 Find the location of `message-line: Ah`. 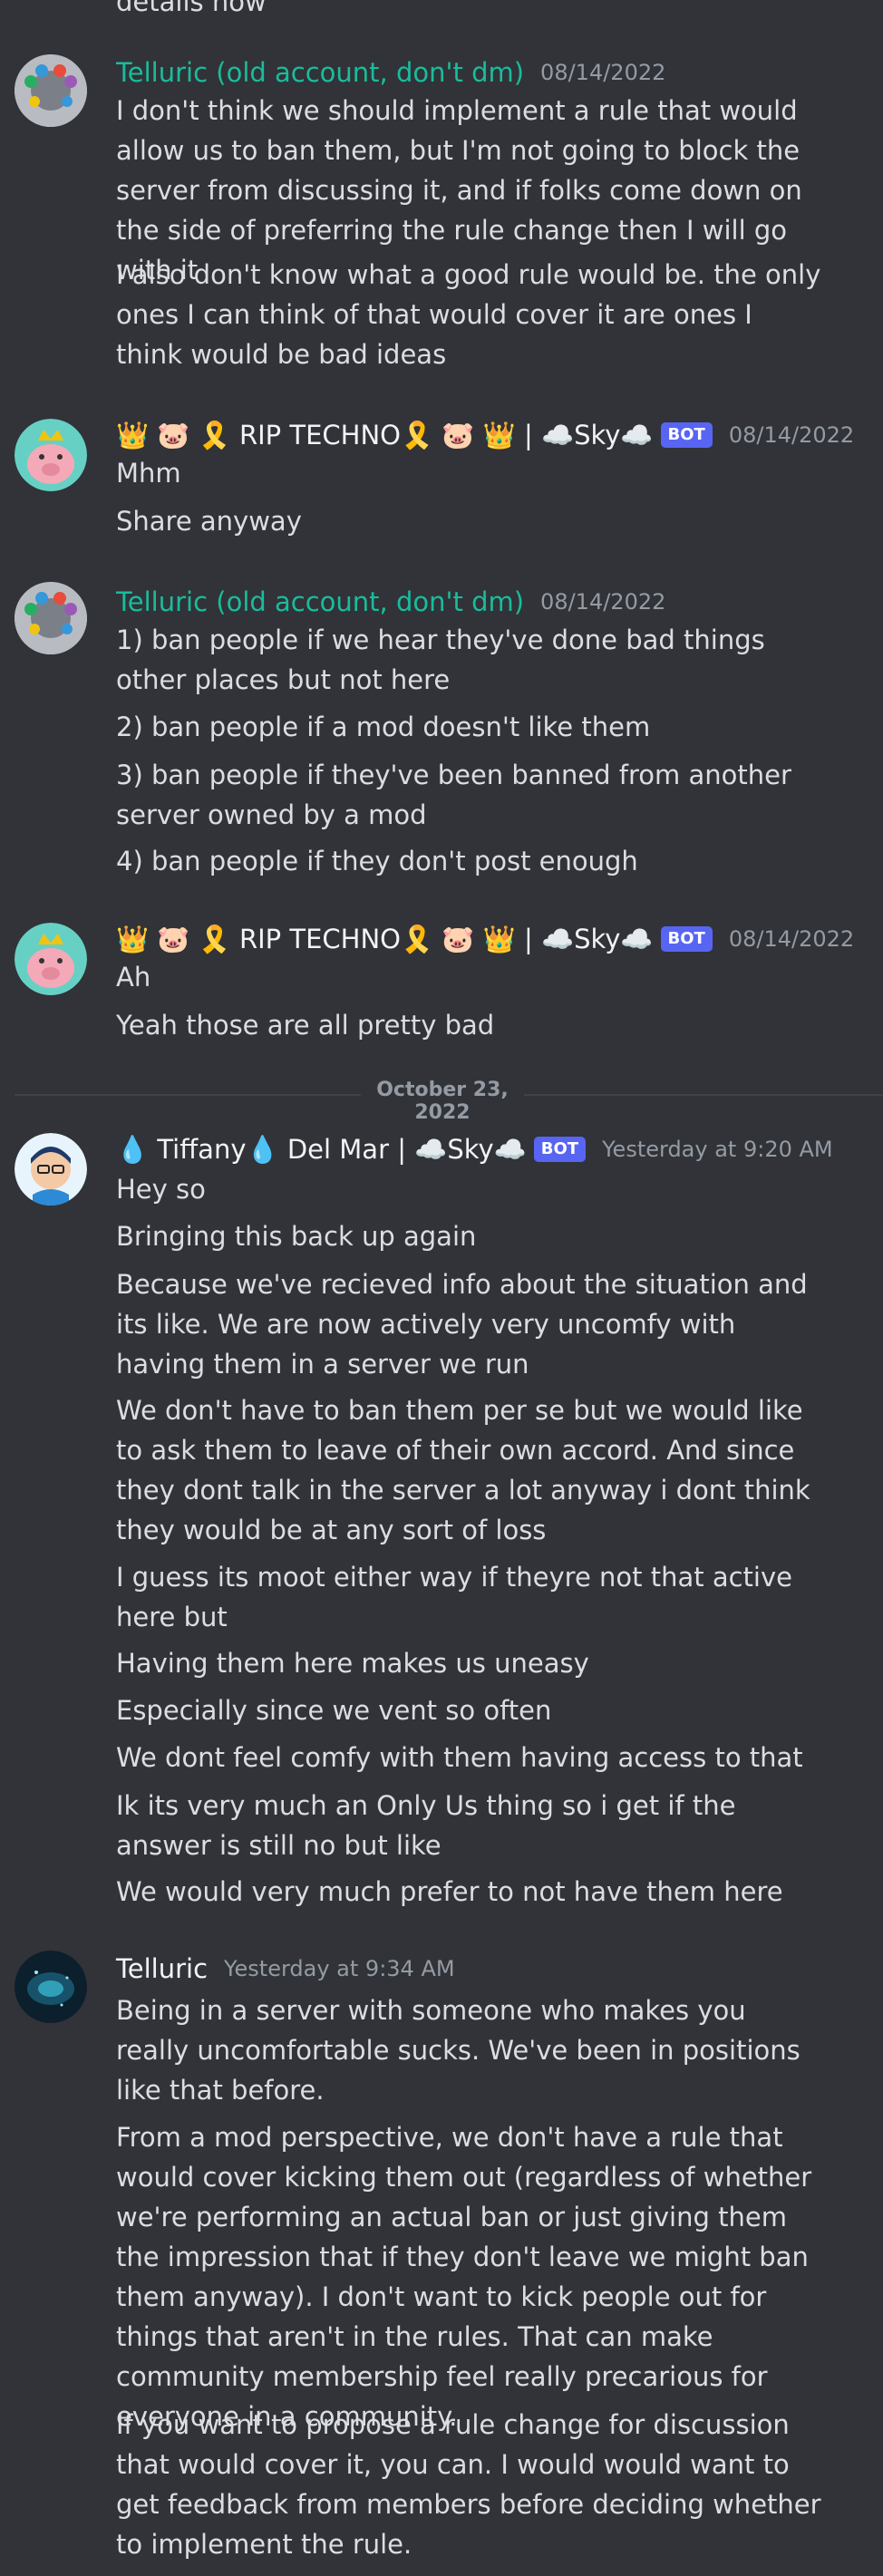

message-line: Ah is located at coordinates (133, 977).